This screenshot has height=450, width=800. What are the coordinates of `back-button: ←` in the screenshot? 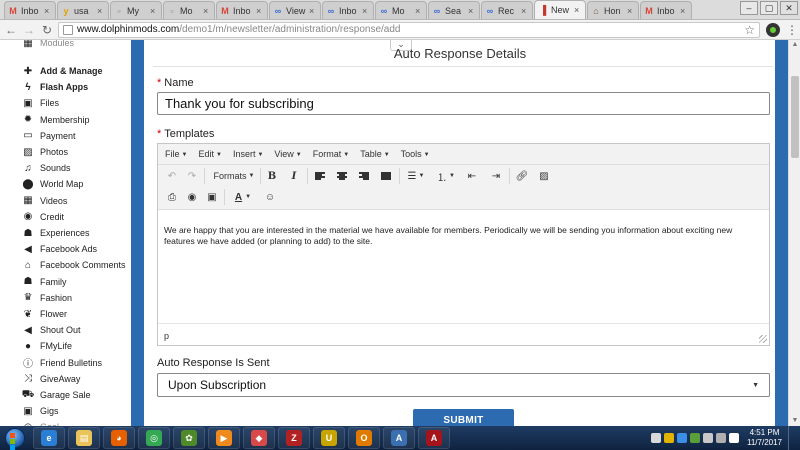 It's located at (11, 30).